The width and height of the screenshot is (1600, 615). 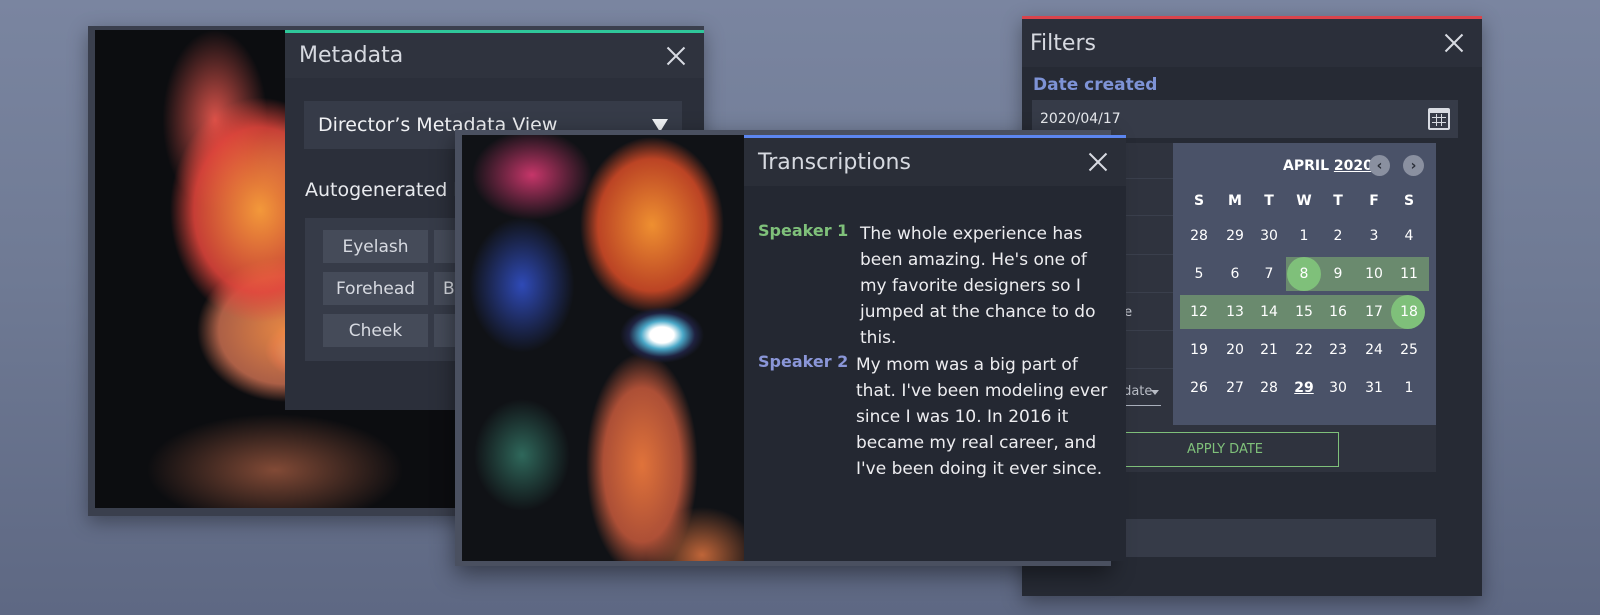 I want to click on calendar-day: 25, so click(x=1409, y=350).